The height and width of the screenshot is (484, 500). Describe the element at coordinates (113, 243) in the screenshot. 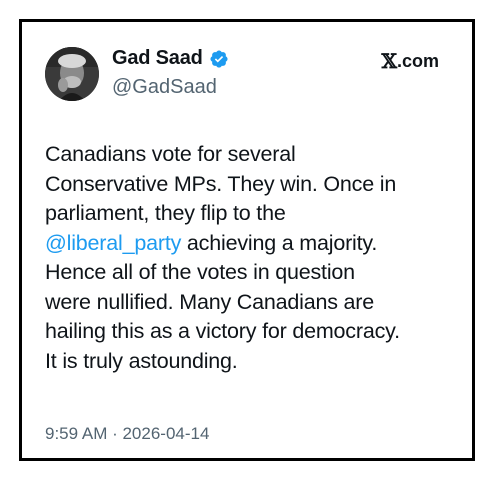

I see `mention-link: @liberal_party` at that location.